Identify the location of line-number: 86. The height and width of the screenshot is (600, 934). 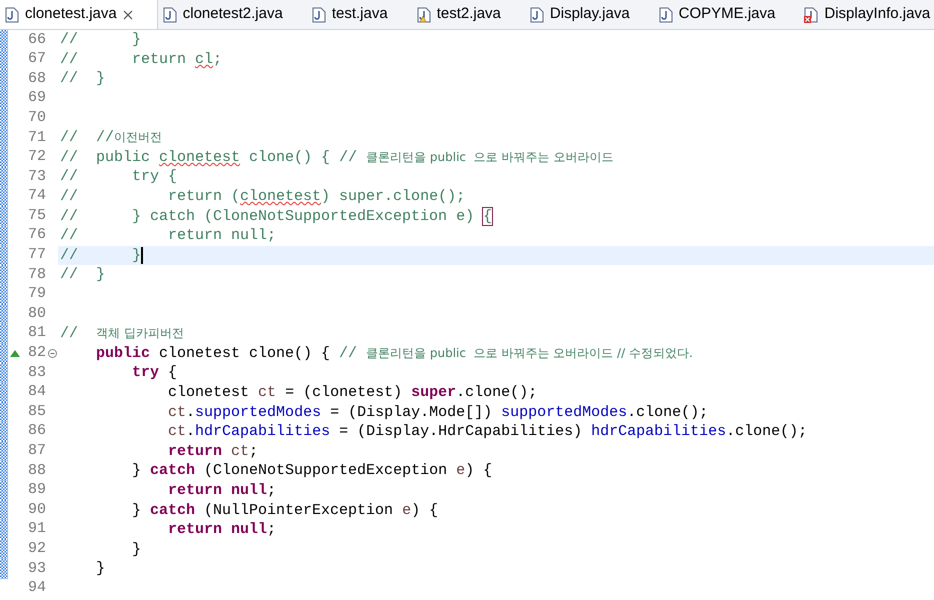
(36, 431).